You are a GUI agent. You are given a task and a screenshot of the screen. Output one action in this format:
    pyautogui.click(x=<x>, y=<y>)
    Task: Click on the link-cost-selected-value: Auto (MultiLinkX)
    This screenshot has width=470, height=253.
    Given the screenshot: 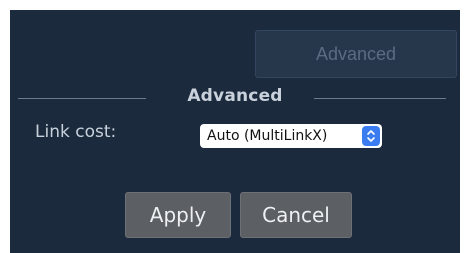 What is the action you would take?
    pyautogui.click(x=267, y=136)
    